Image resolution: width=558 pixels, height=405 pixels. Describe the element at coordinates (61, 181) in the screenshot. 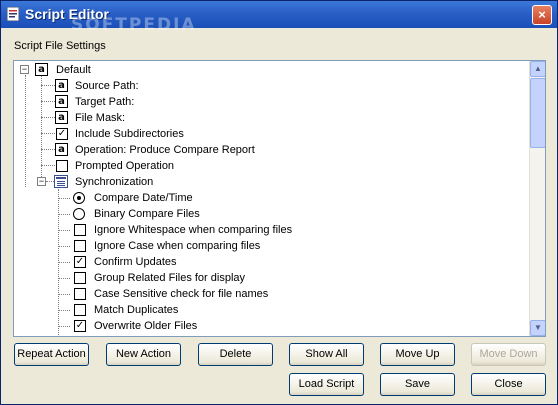

I see `list-icon` at that location.